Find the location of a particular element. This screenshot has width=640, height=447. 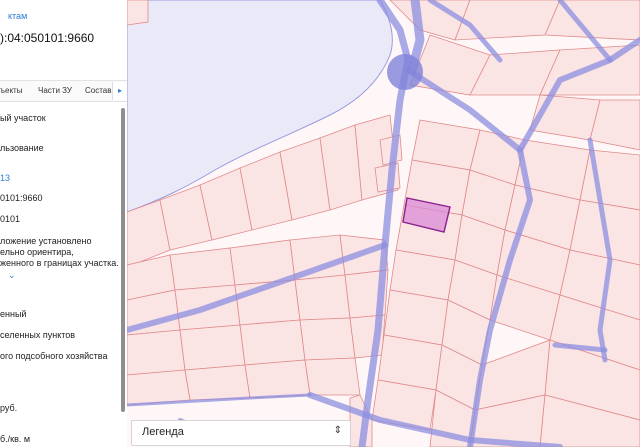

legend-dropdown: Легенда ⇕ is located at coordinates (241, 433).